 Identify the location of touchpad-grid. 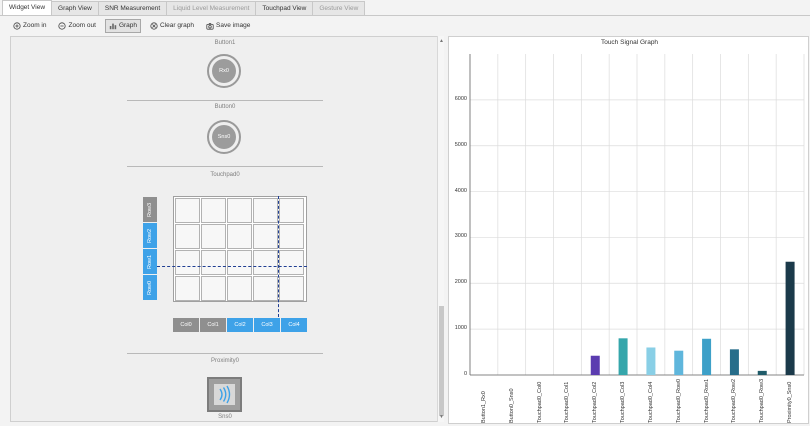
(240, 249).